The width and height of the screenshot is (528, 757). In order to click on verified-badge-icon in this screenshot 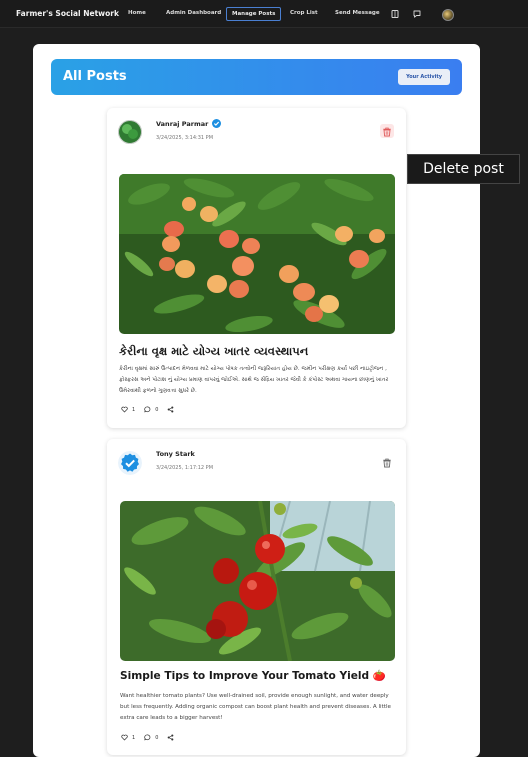, I will do `click(216, 123)`.